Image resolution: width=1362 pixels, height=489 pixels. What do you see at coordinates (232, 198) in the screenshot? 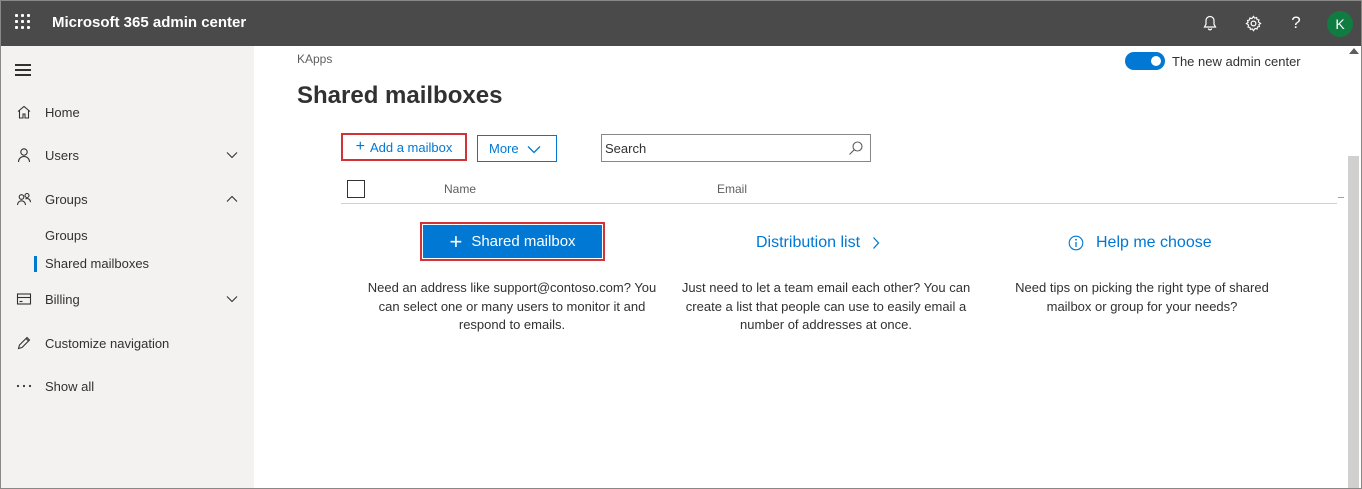
I see `chevron-up-icon` at bounding box center [232, 198].